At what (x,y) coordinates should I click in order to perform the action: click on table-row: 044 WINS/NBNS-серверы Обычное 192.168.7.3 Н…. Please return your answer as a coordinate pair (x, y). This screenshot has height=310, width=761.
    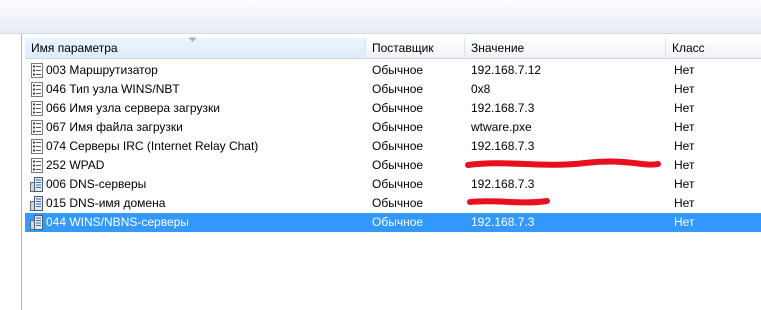
    Looking at the image, I should click on (393, 222).